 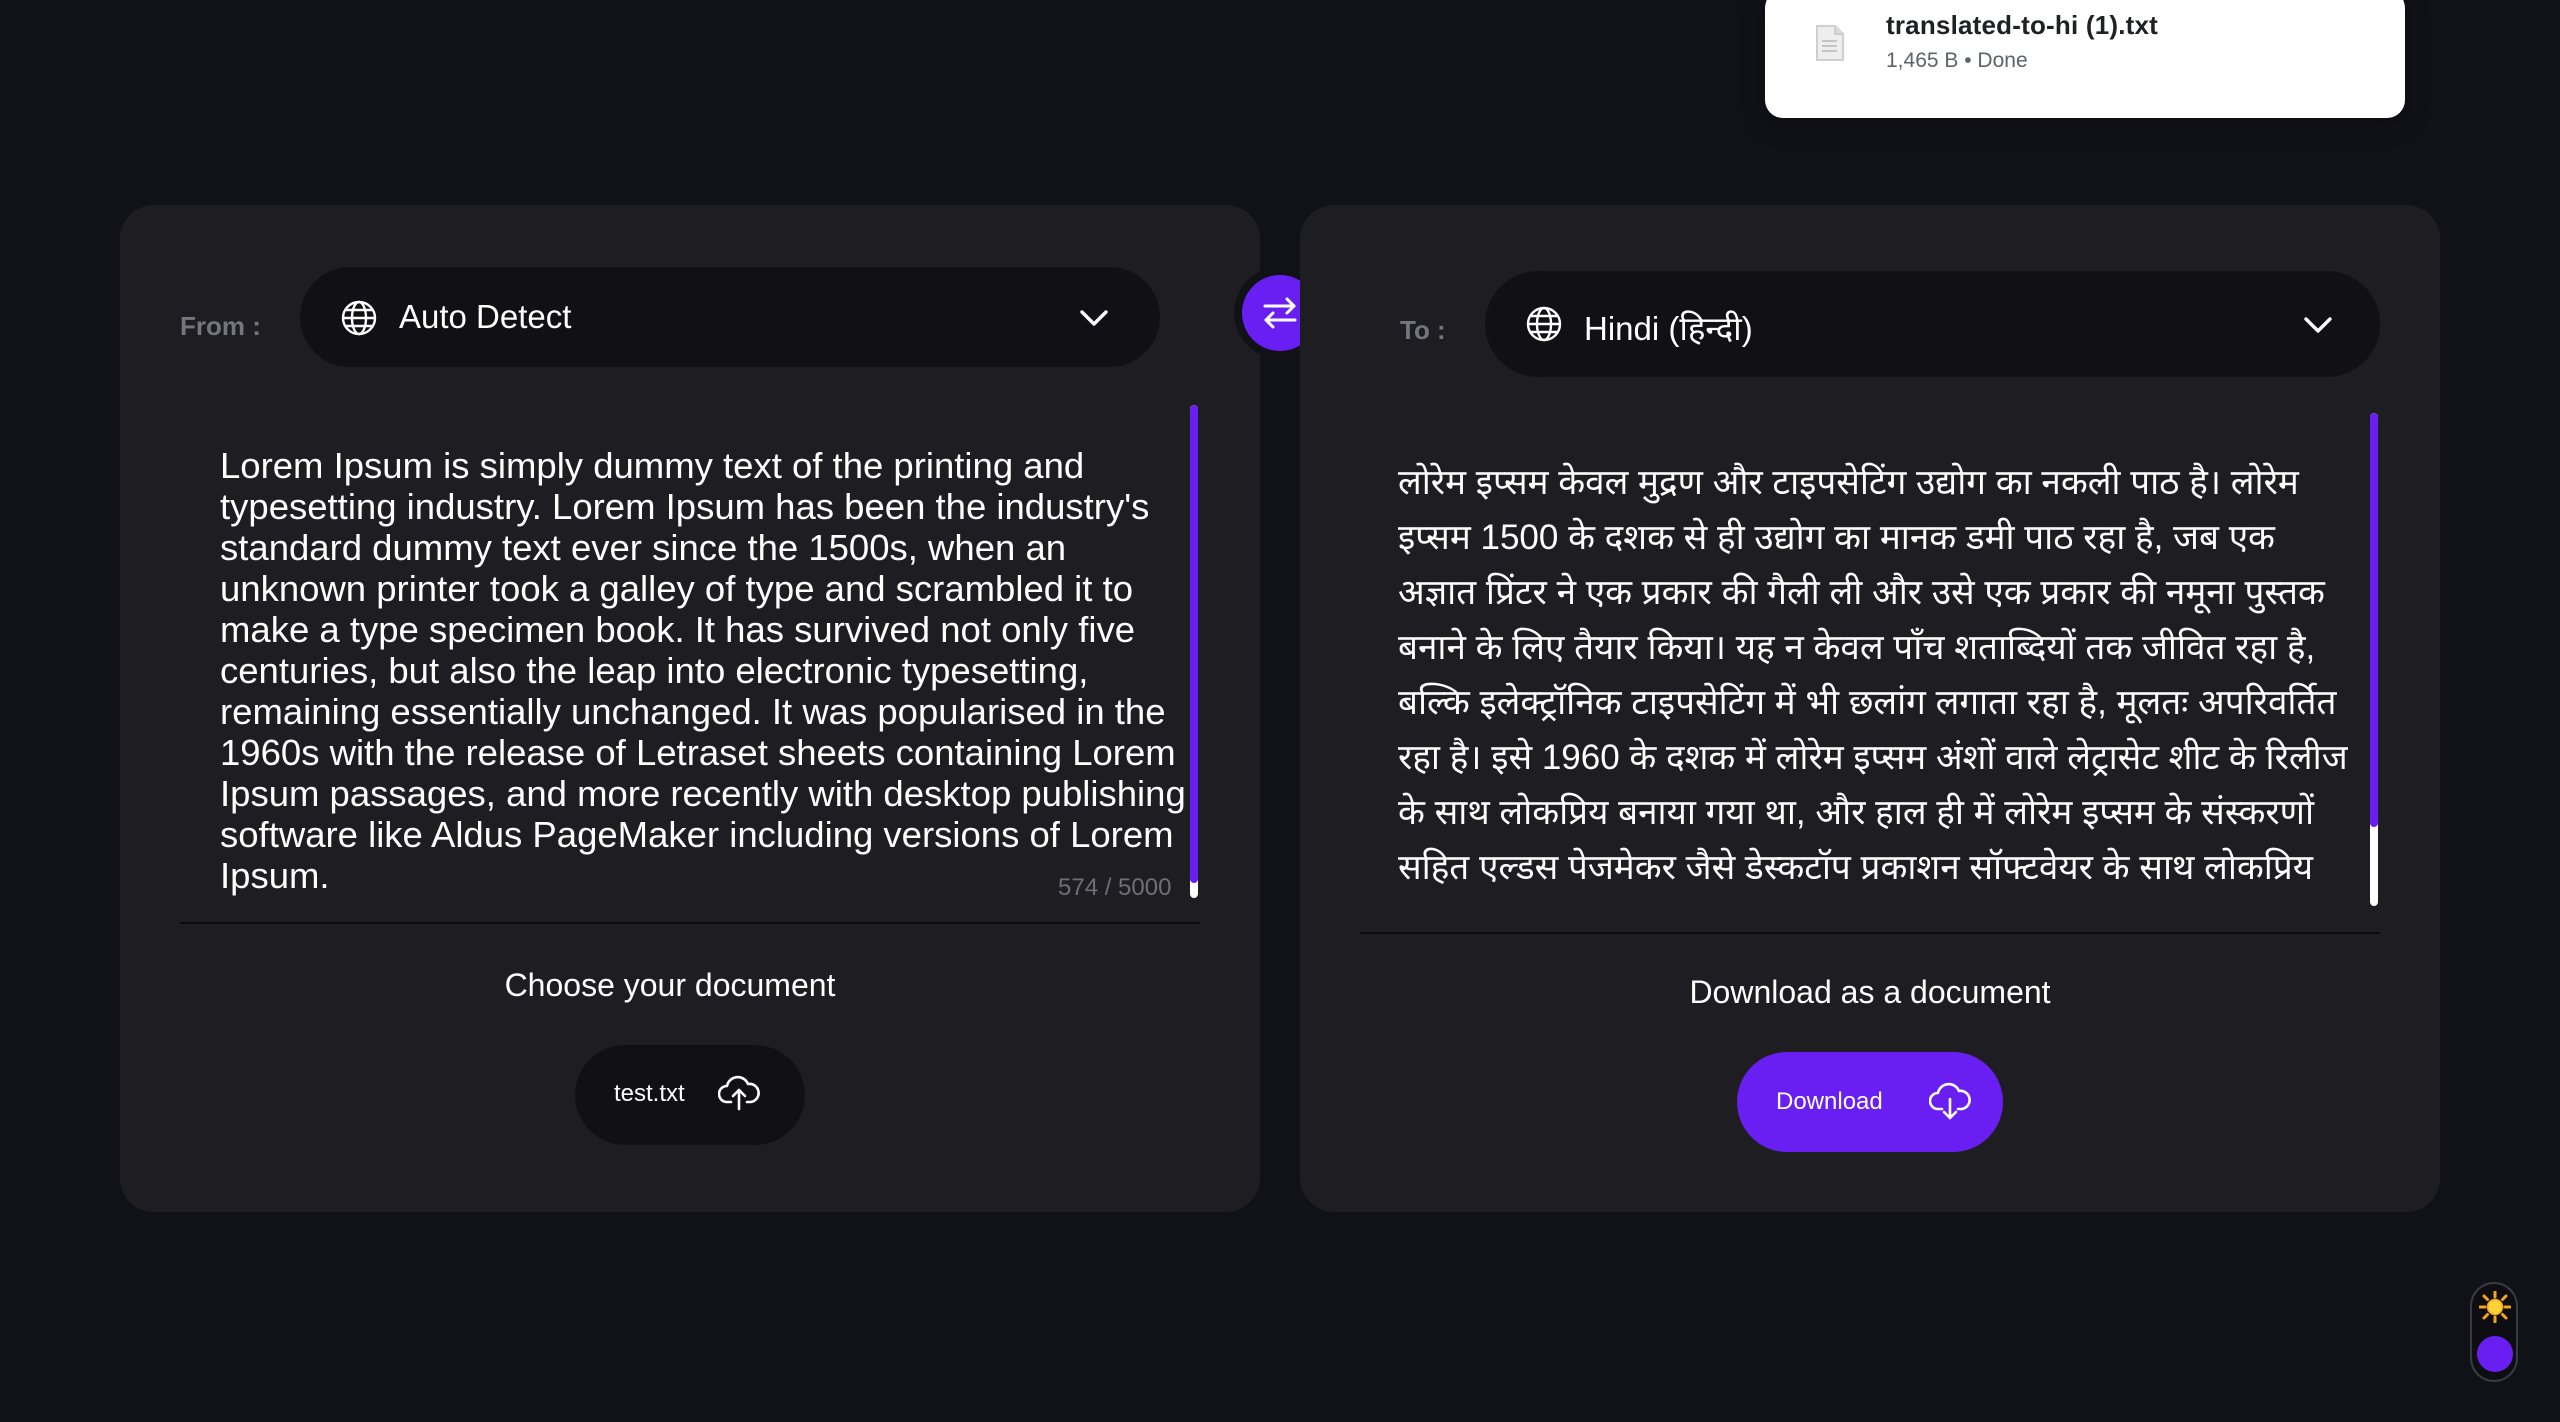 I want to click on download-popup: translated-to-hi (1).txt 1,465 B • Done, so click(x=2085, y=59).